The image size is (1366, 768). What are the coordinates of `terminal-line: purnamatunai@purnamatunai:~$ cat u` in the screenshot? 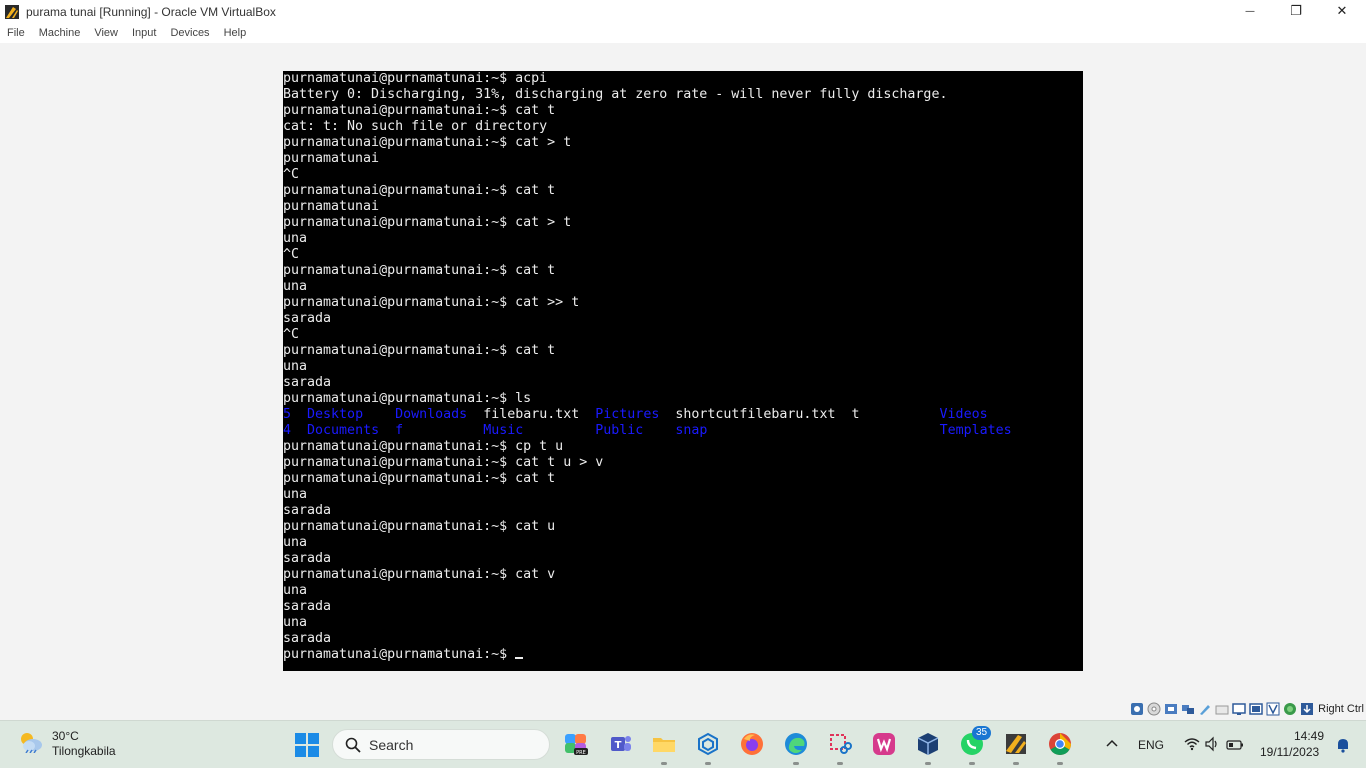 It's located at (419, 526).